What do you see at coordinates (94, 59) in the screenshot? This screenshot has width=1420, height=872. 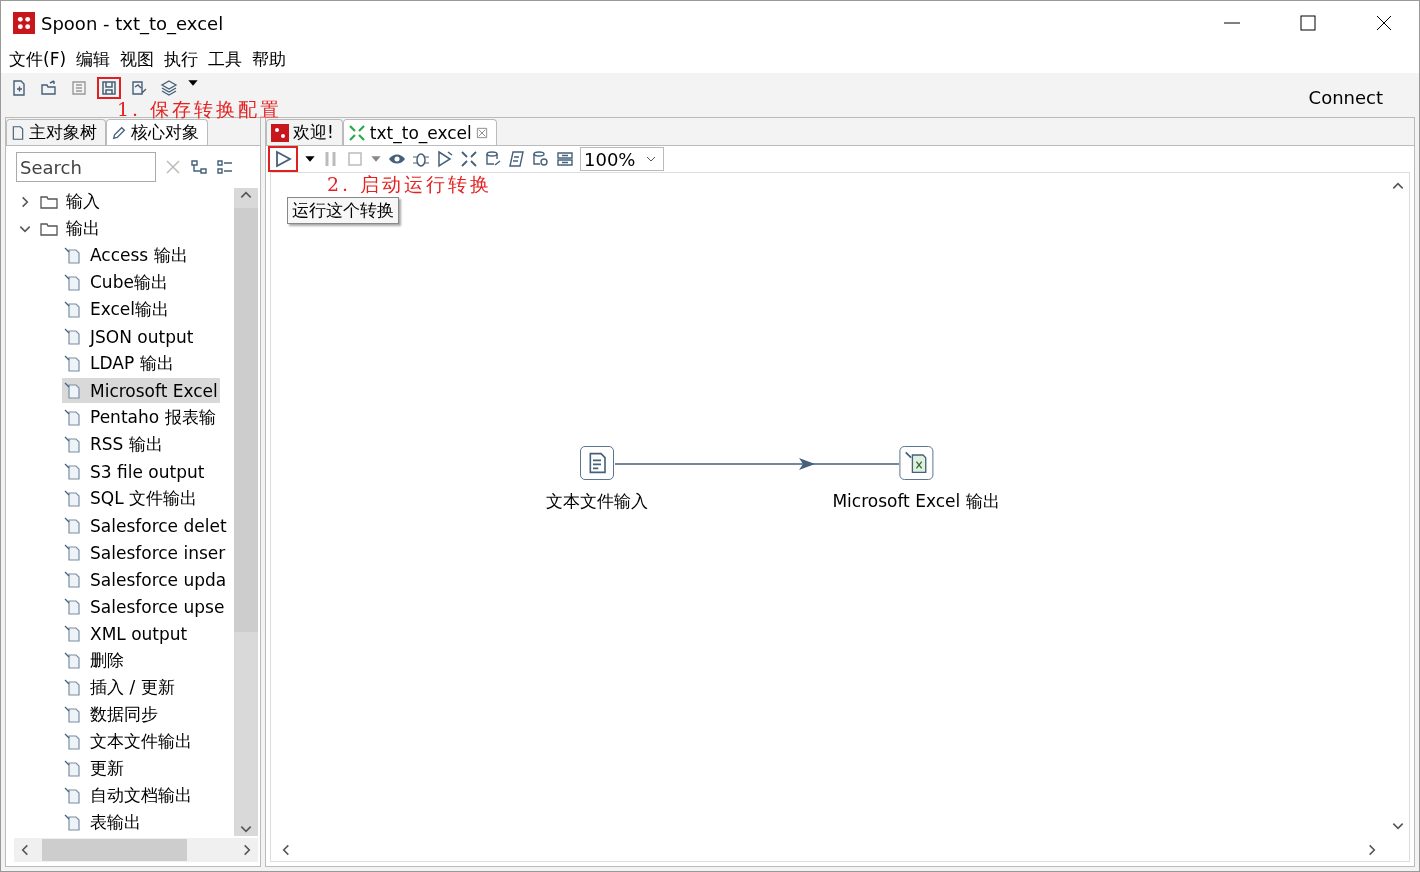 I see `menu-item: 编辑` at bounding box center [94, 59].